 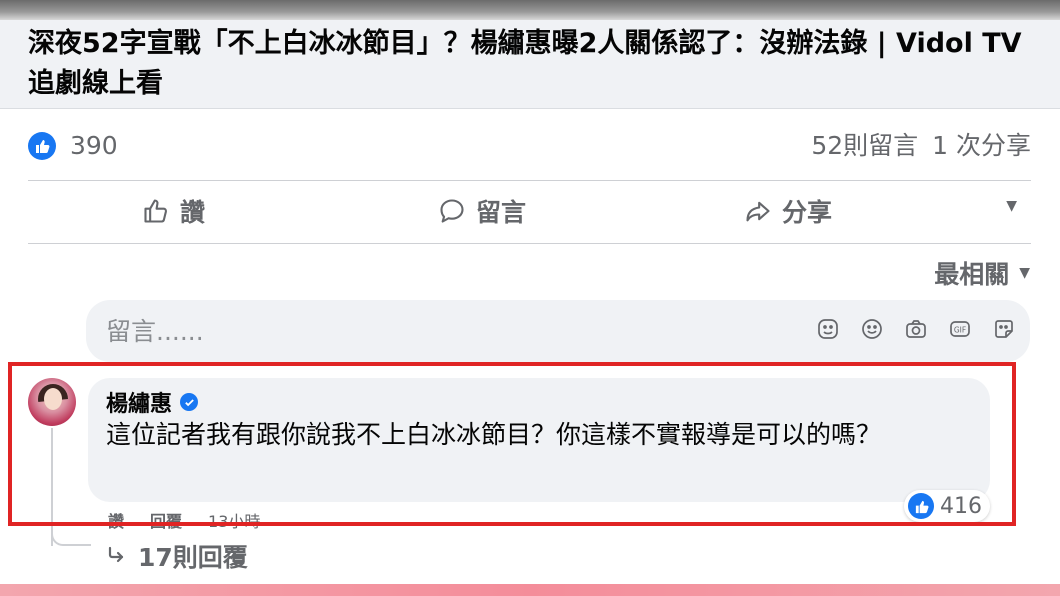 What do you see at coordinates (530, 590) in the screenshot?
I see `bottom-strip` at bounding box center [530, 590].